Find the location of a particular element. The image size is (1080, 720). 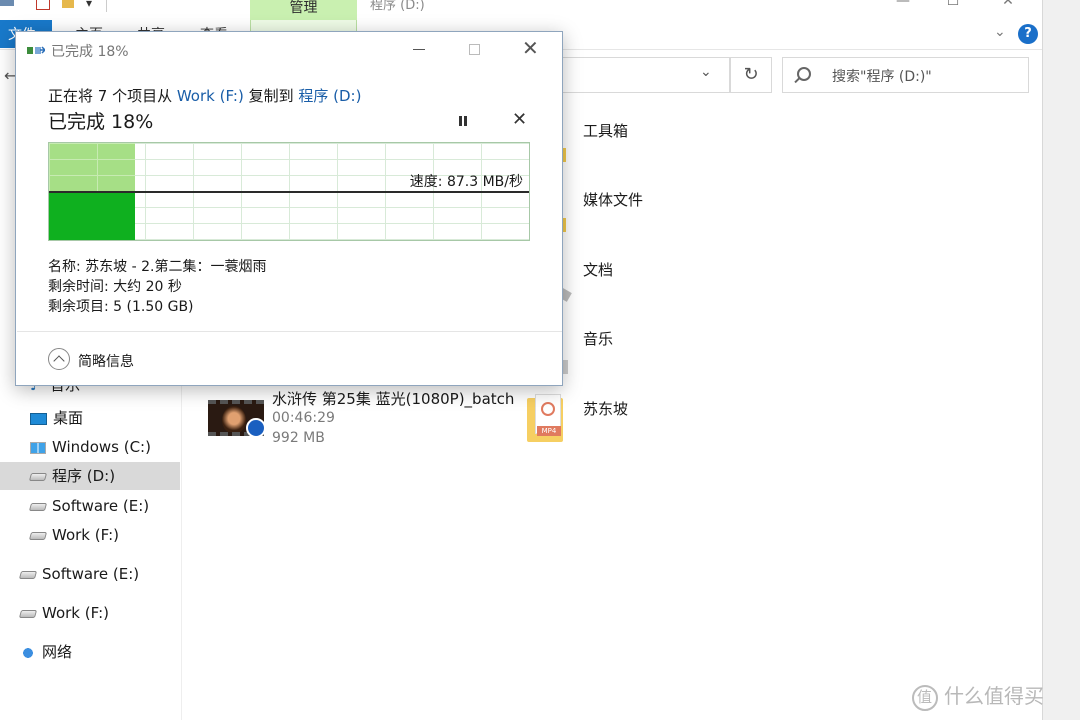

maximize-button: ☐ is located at coordinates (953, 5).